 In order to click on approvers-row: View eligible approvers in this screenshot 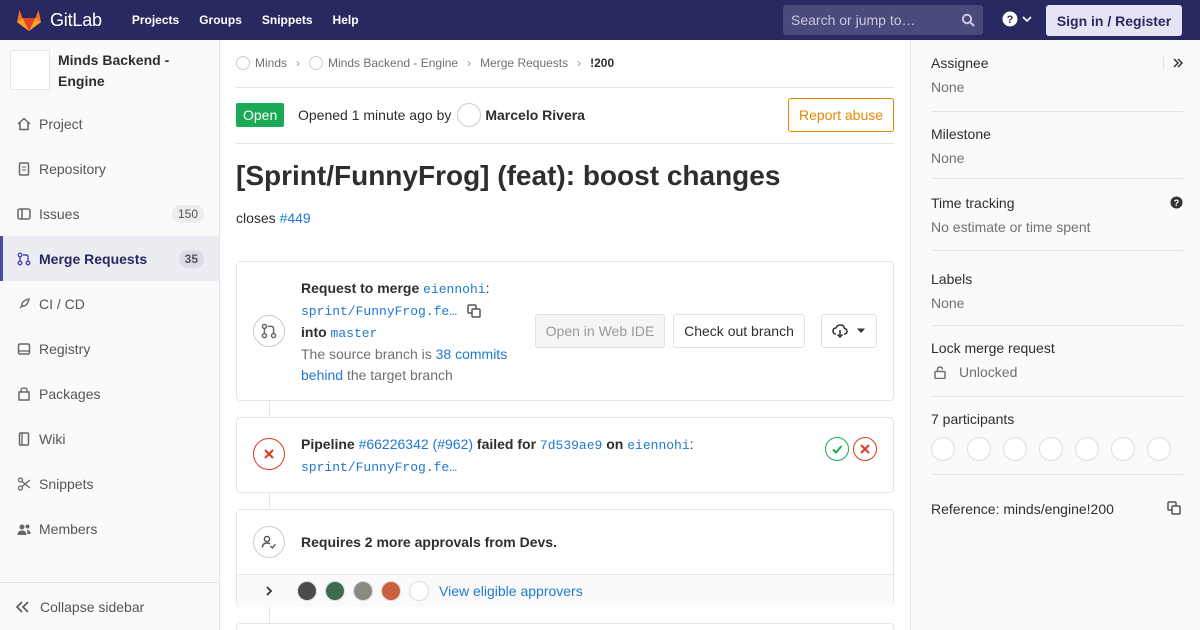, I will do `click(565, 590)`.